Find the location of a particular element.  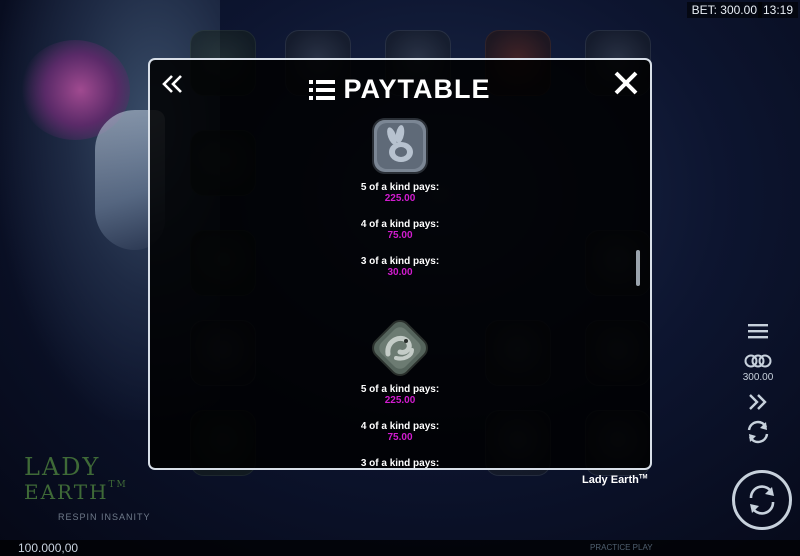

balance-value: 100.000,00 is located at coordinates (48, 548).